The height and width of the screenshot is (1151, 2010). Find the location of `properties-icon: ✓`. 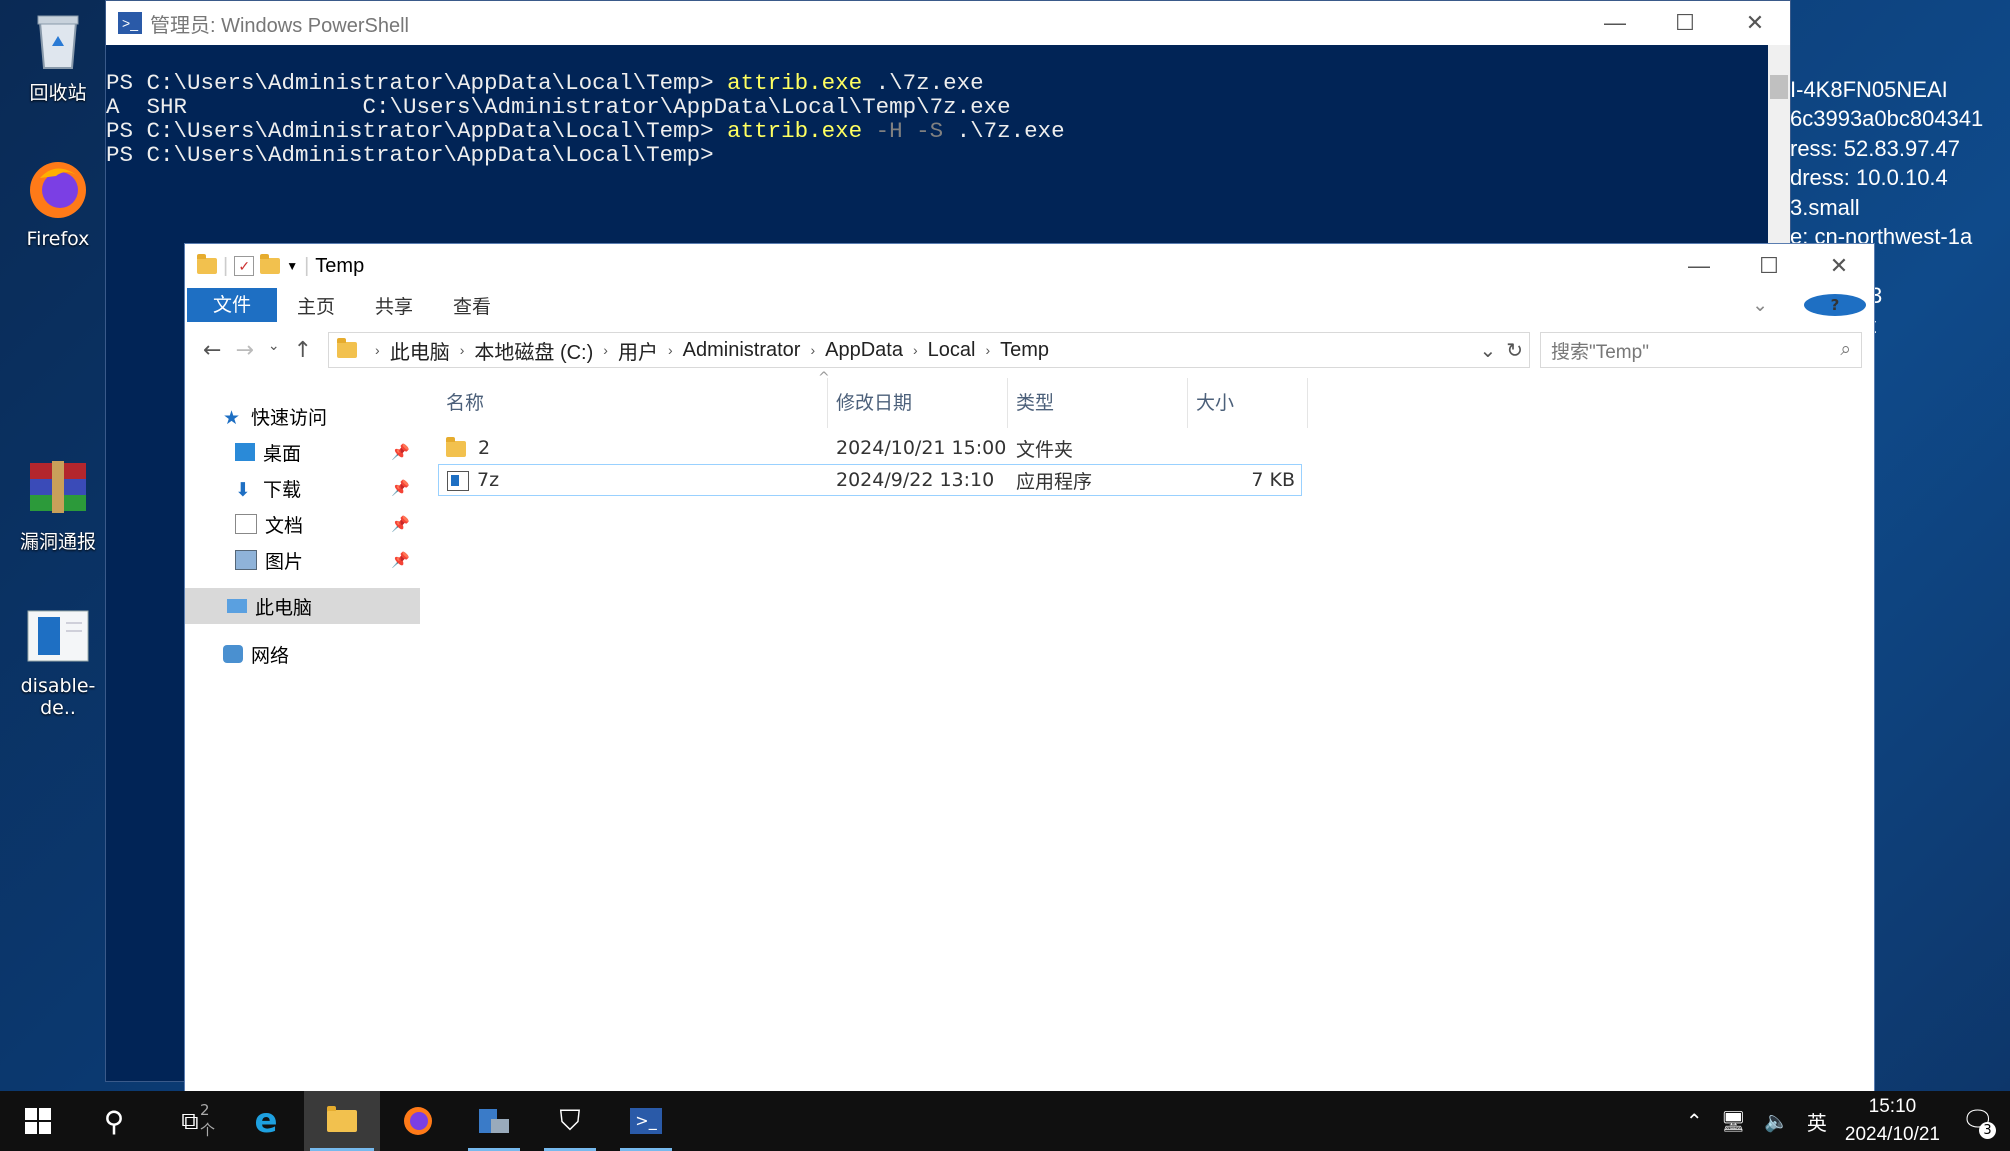

properties-icon: ✓ is located at coordinates (244, 266).